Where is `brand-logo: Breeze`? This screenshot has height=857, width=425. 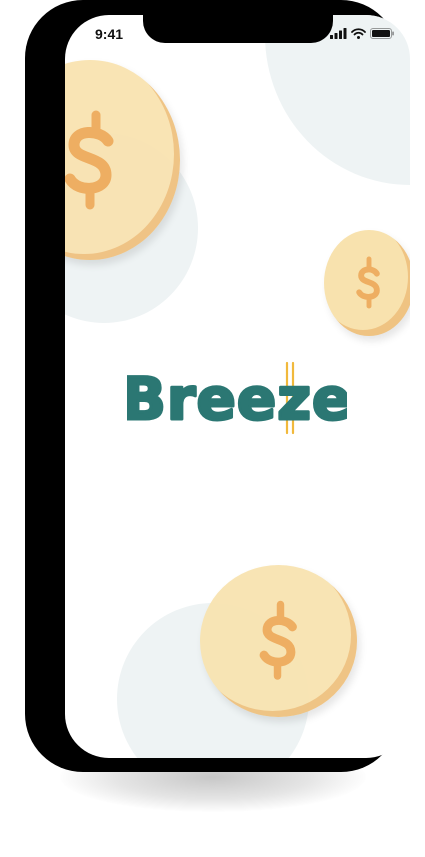
brand-logo: Breeze is located at coordinates (237, 395).